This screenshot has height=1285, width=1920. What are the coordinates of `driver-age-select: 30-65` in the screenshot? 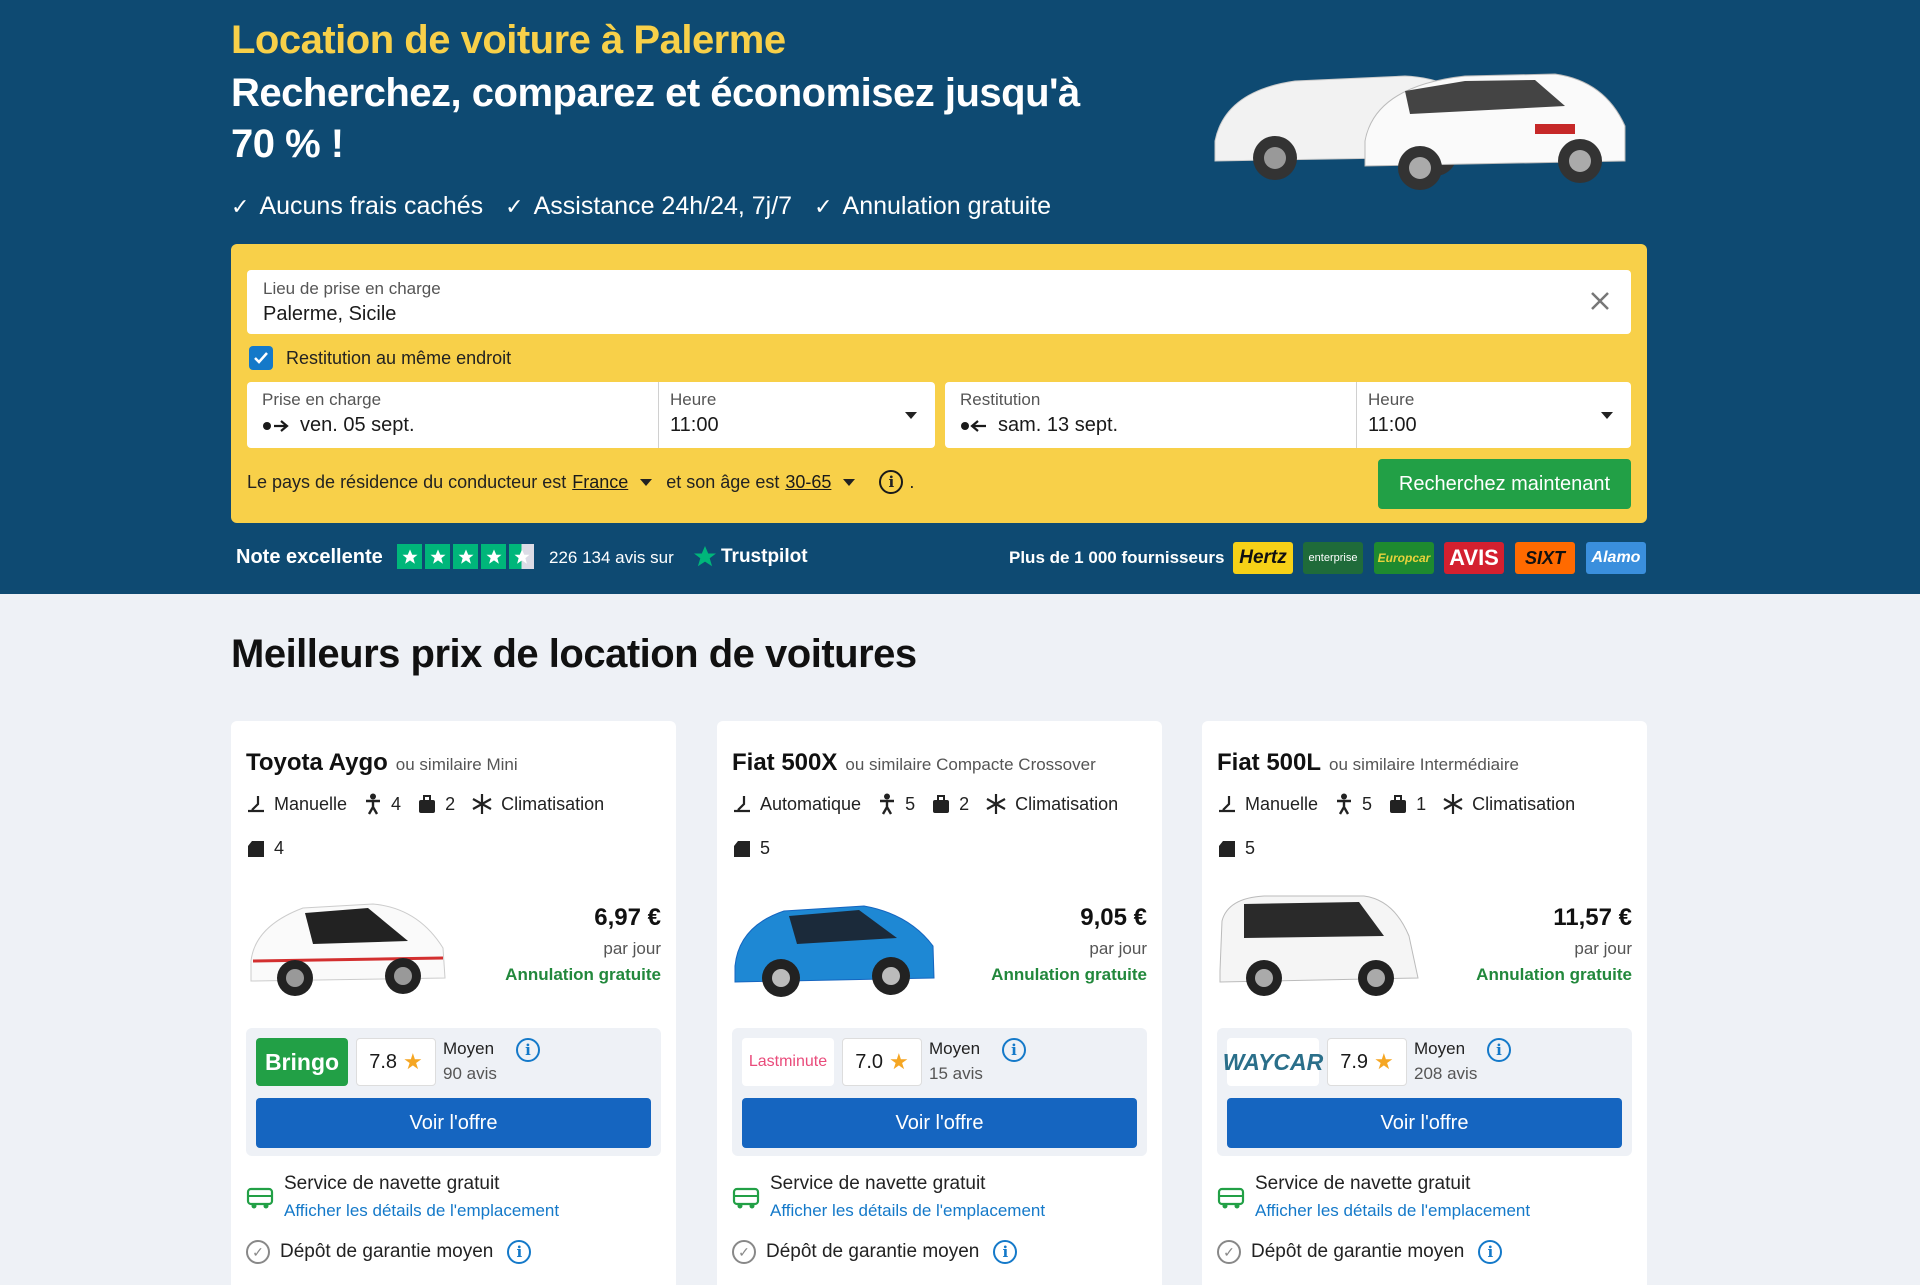 It's located at (808, 482).